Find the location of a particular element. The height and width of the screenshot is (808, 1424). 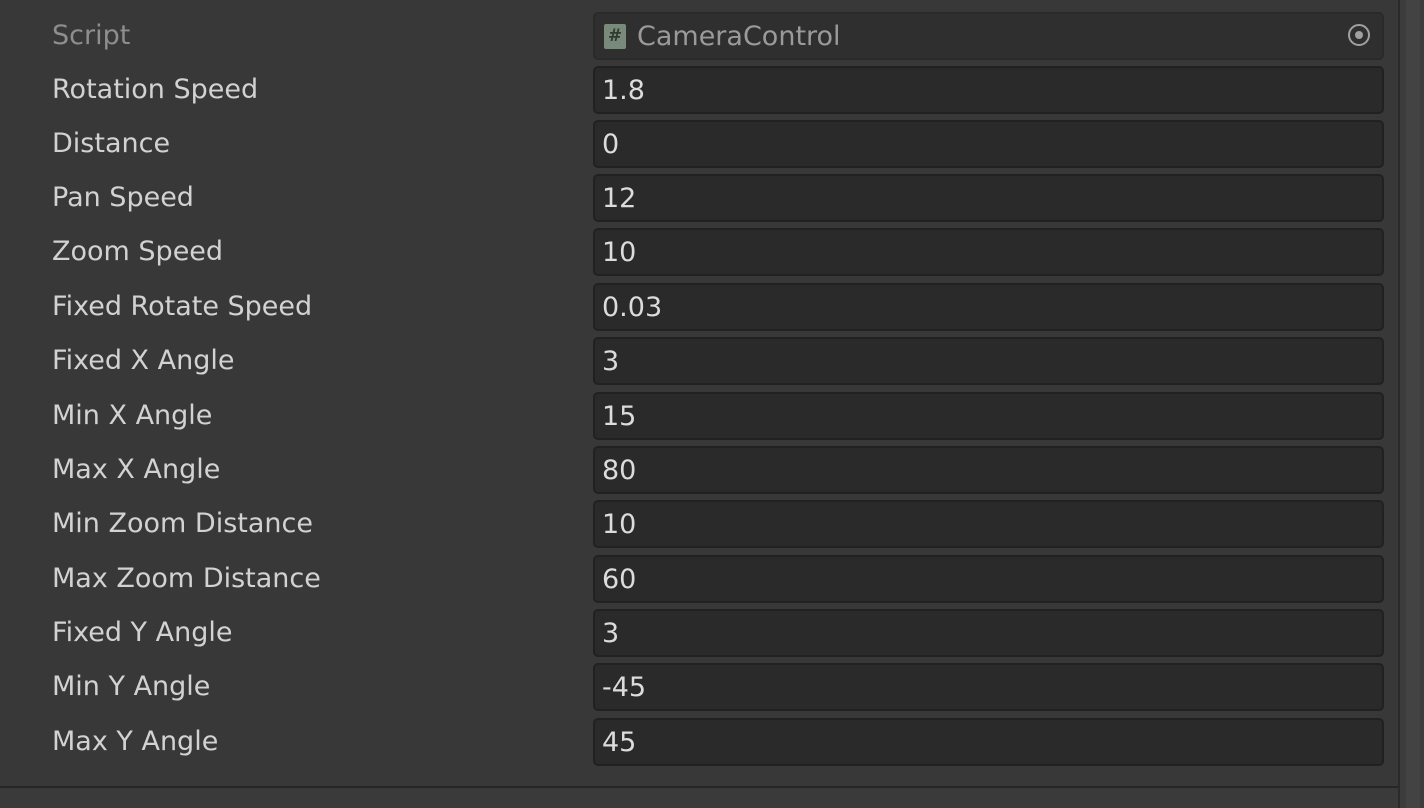

script-value: CameraControl is located at coordinates (739, 36).